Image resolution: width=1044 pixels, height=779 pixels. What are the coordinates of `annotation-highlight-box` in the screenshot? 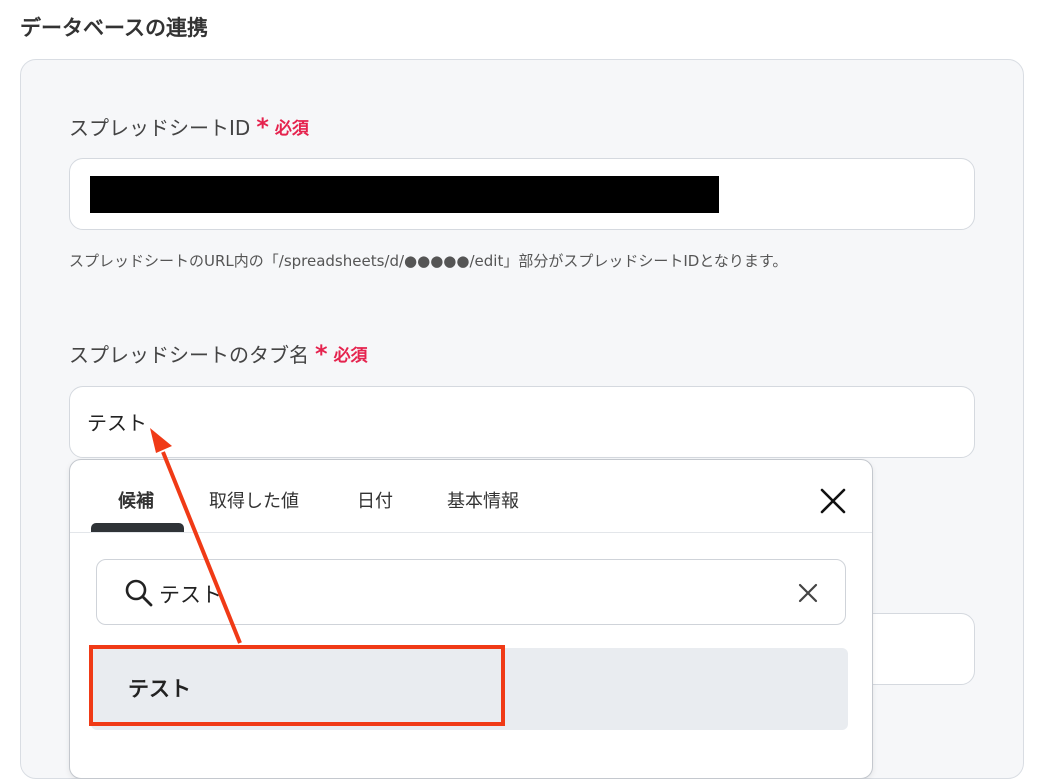 It's located at (297, 685).